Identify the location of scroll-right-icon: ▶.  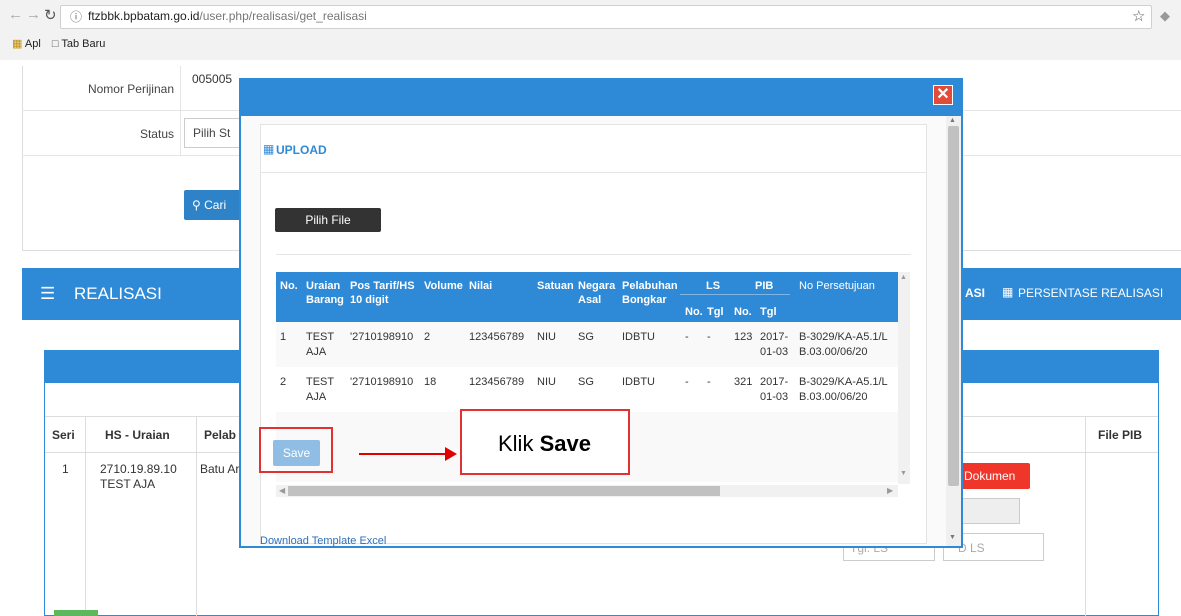
(890, 490).